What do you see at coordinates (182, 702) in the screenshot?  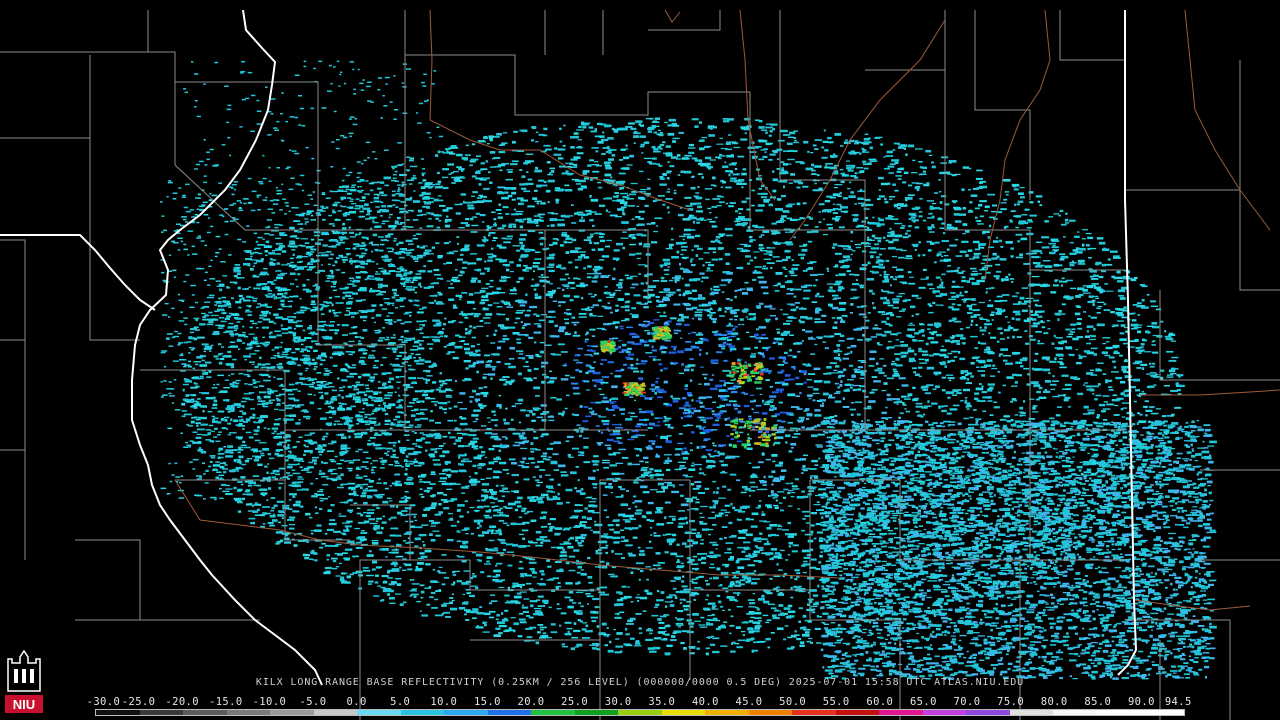 I see `scale-label: -20.0` at bounding box center [182, 702].